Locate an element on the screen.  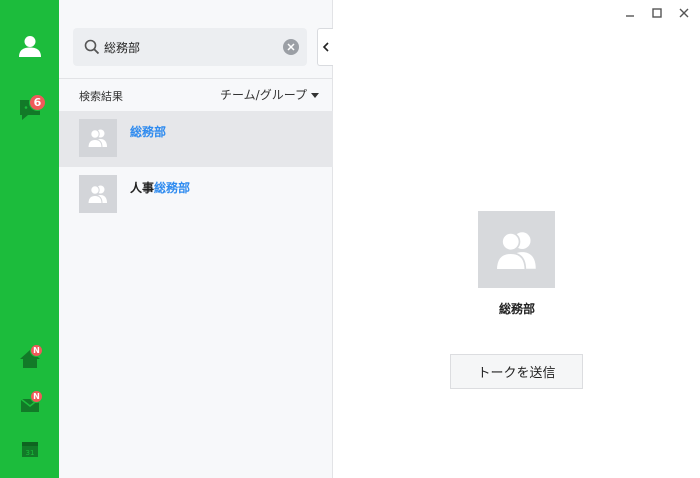
maximize-button is located at coordinates (657, 13).